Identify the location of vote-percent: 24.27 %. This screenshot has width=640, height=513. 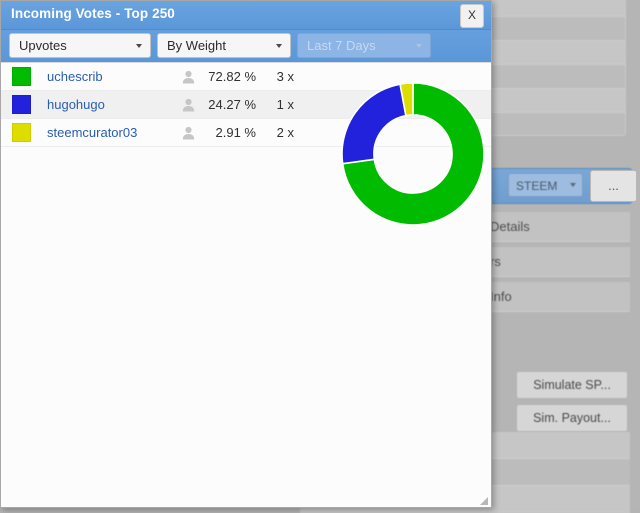
(228, 104).